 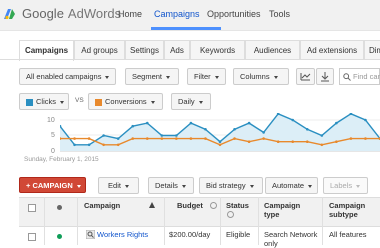 I want to click on adwords-logo: Google AdWords, so click(x=71, y=13).